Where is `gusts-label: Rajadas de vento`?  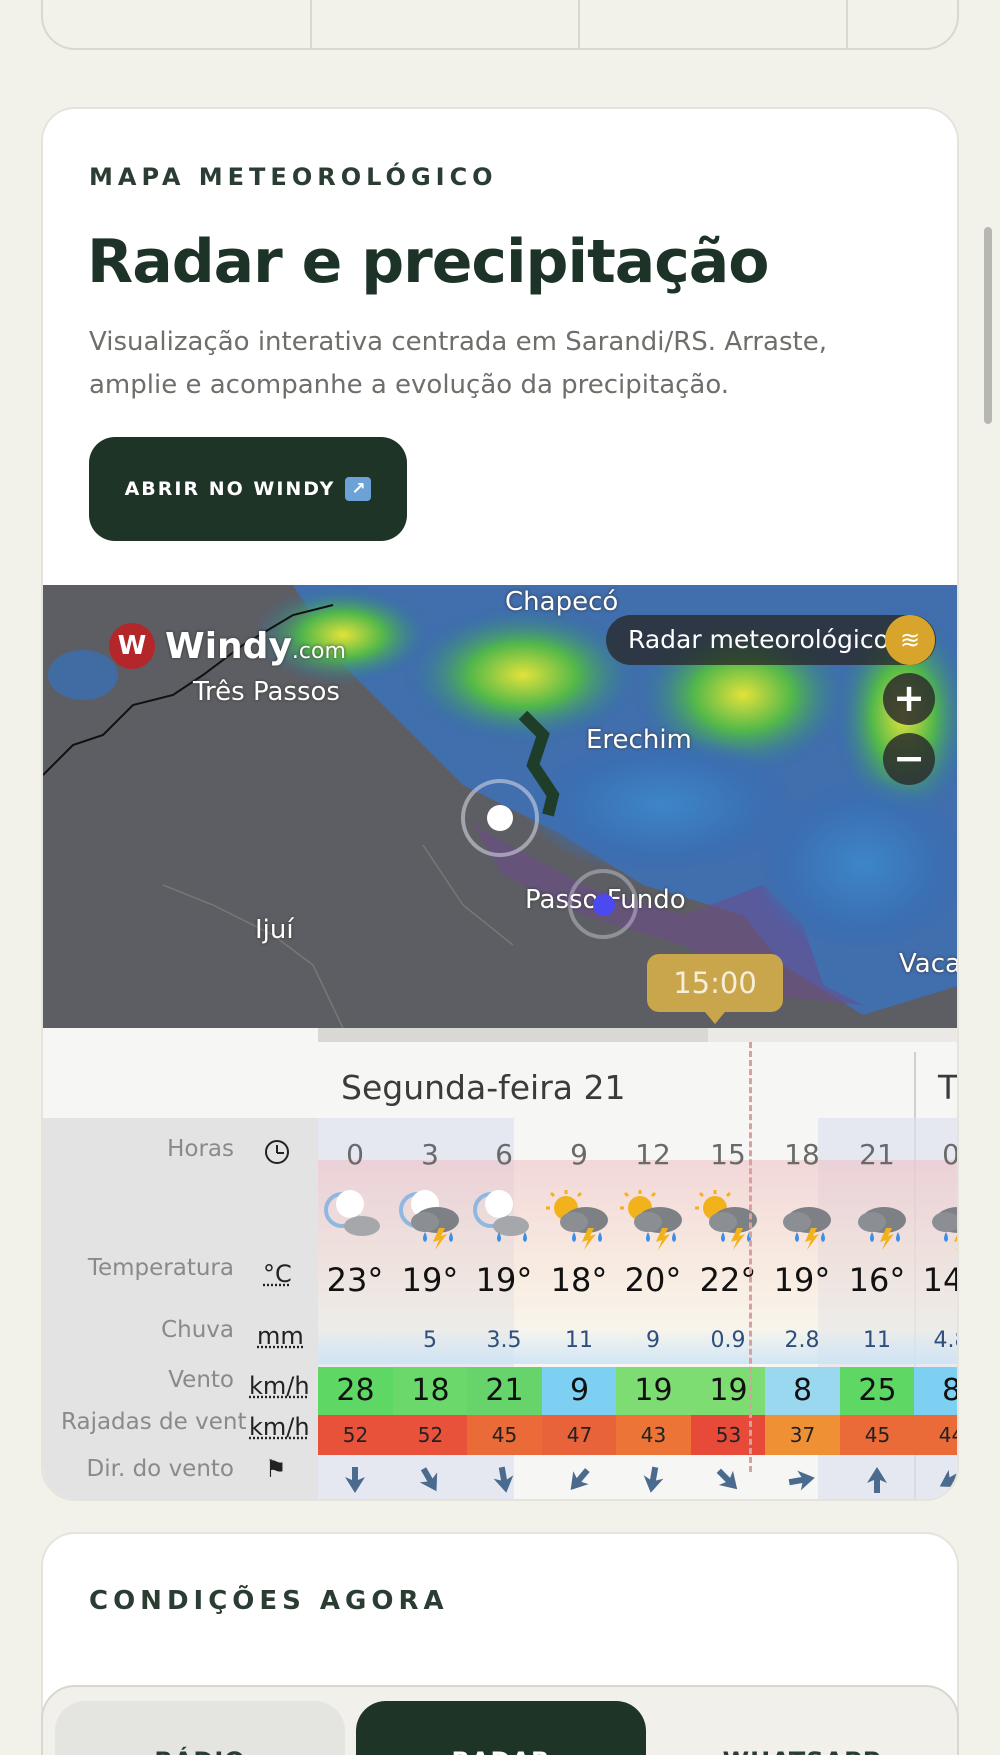 gusts-label: Rajadas de vento is located at coordinates (153, 1422).